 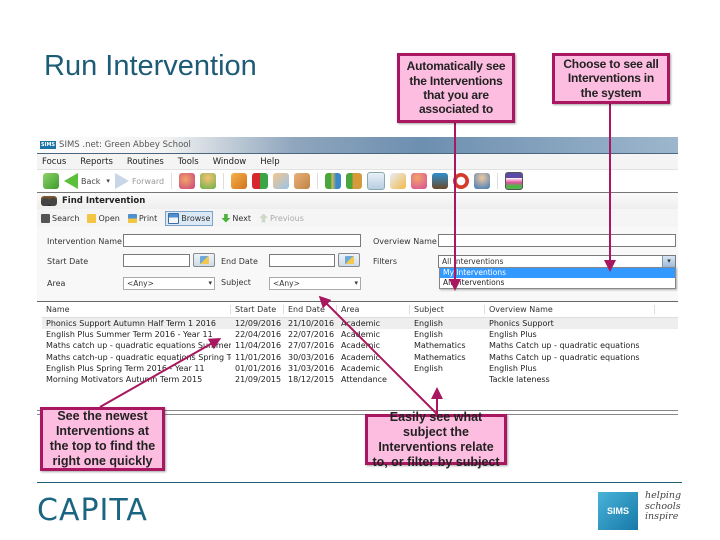 What do you see at coordinates (376, 181) in the screenshot?
I see `notes-icon` at bounding box center [376, 181].